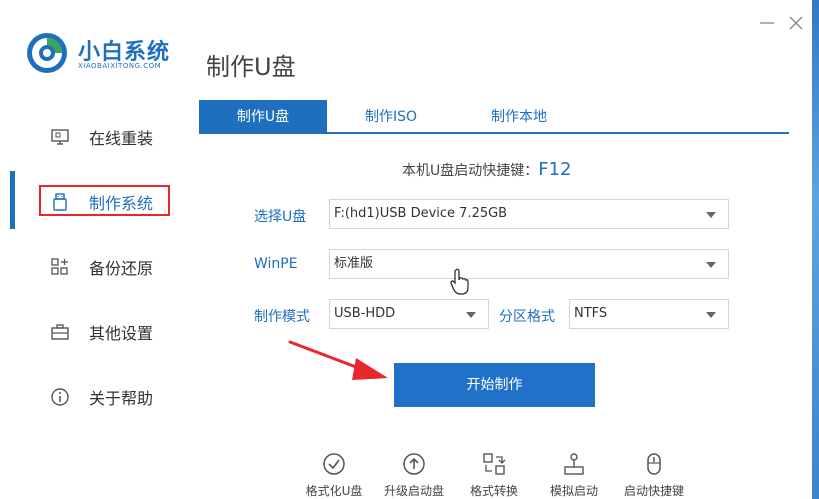 Image resolution: width=819 pixels, height=499 pixels. Describe the element at coordinates (529, 264) in the screenshot. I see `winpe-select: 标准版` at that location.